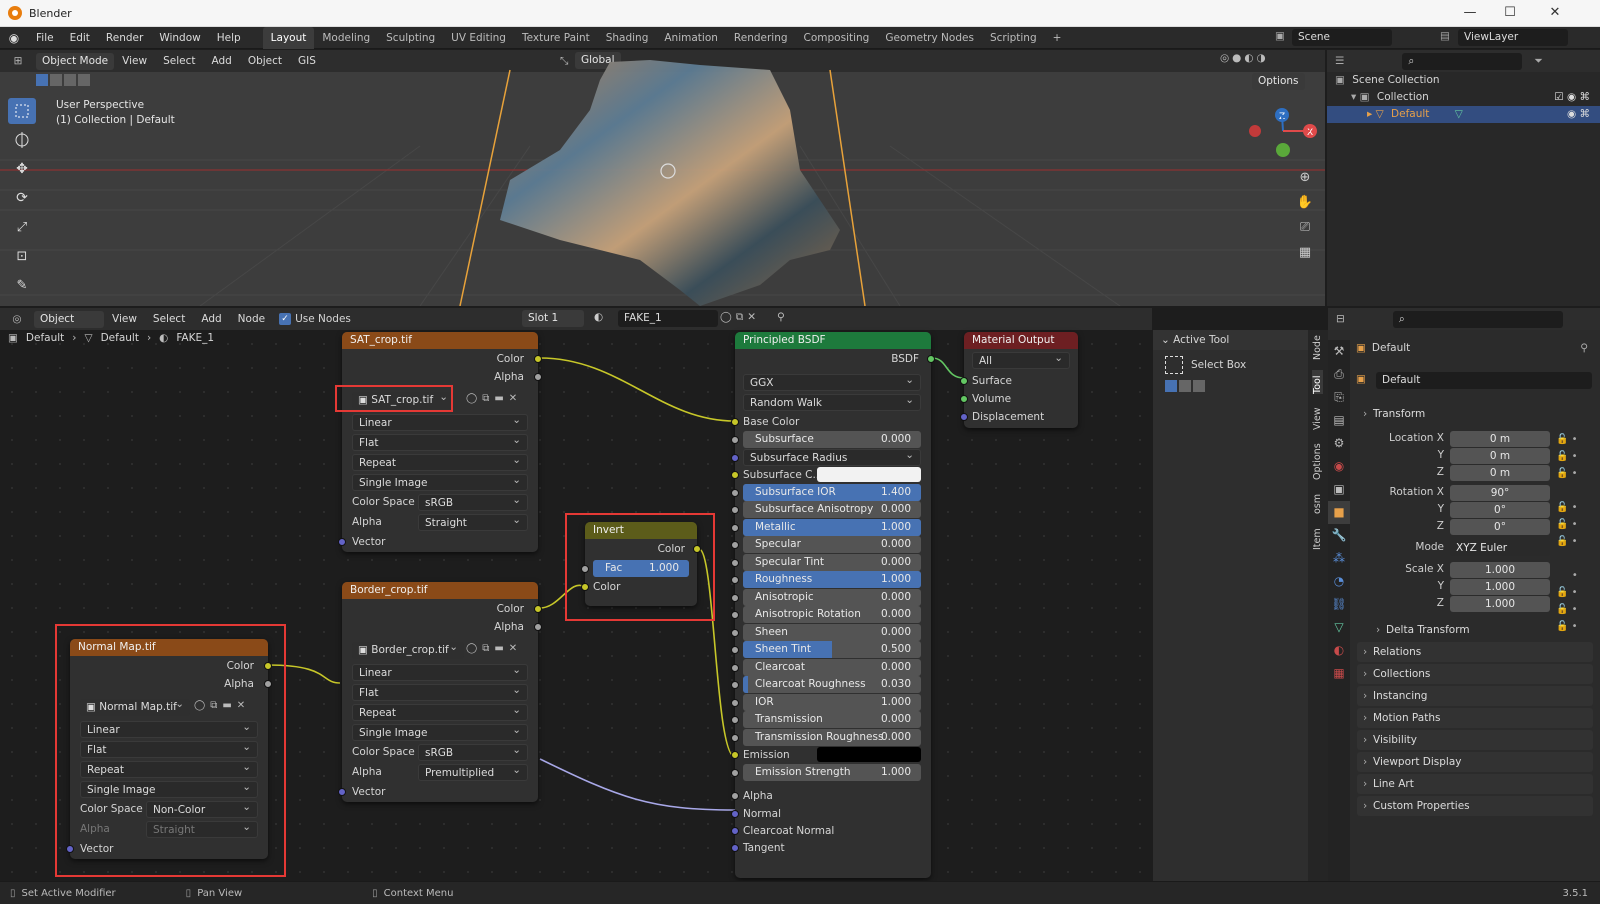 This screenshot has width=1600, height=904. What do you see at coordinates (1475, 696) in the screenshot?
I see `panel-instancing: Instancing` at bounding box center [1475, 696].